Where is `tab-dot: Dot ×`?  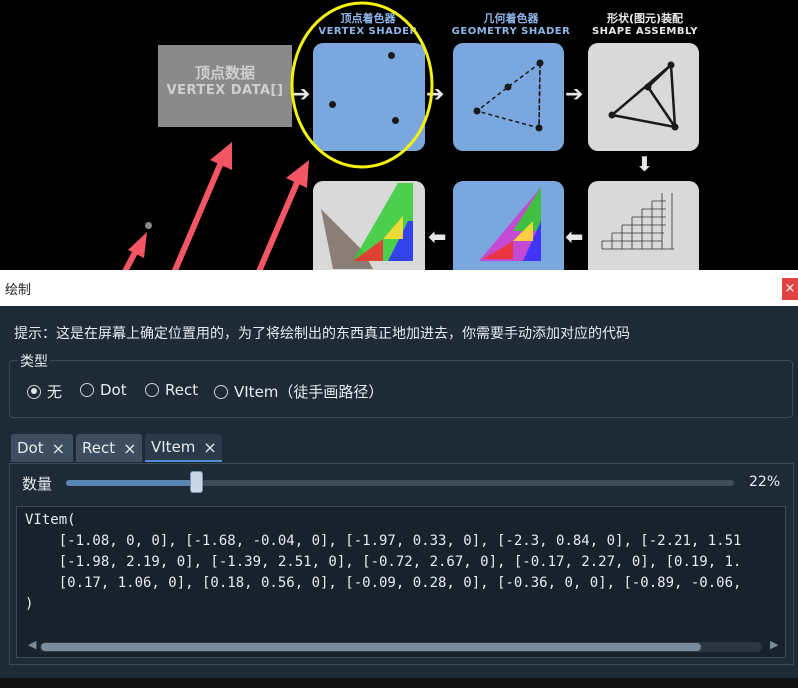
tab-dot: Dot × is located at coordinates (42, 448).